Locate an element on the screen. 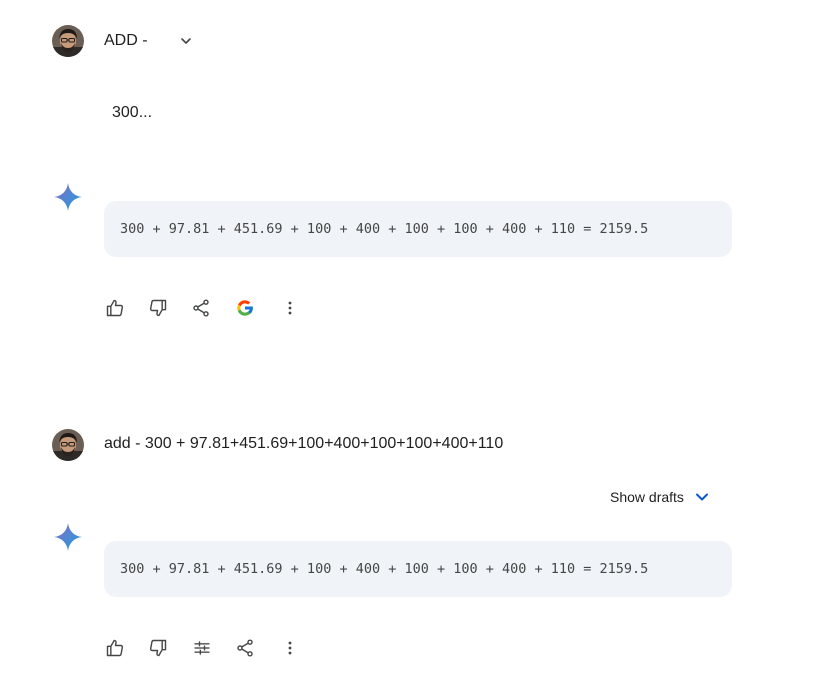  google-icon is located at coordinates (245, 308).